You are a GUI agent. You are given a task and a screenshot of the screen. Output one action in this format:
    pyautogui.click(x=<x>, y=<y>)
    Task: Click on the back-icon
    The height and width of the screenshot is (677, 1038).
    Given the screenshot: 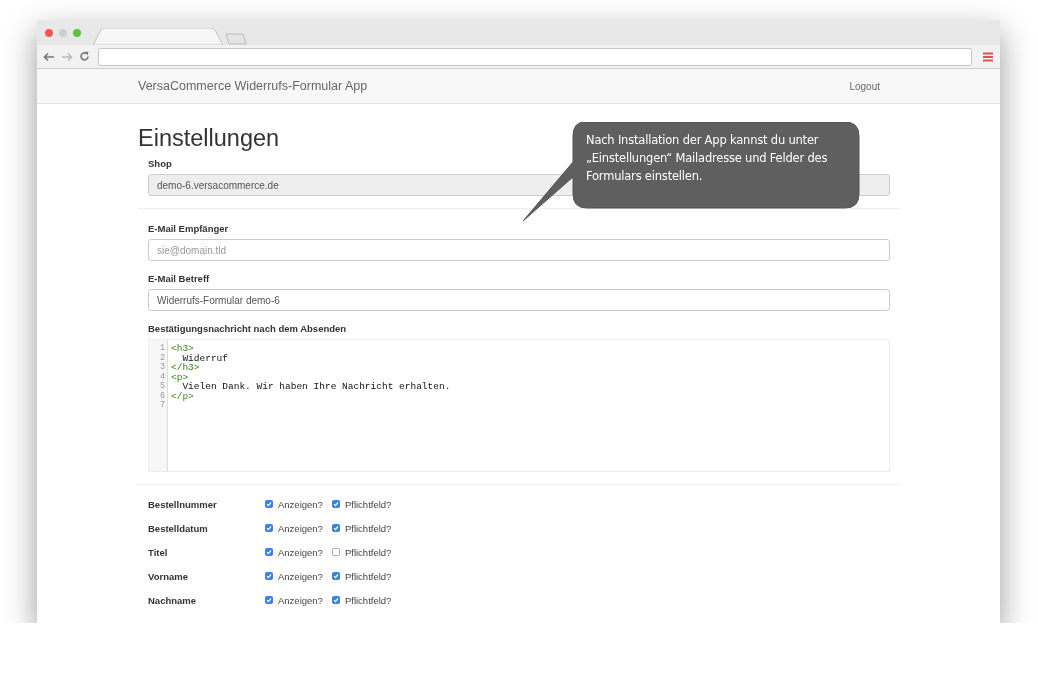 What is the action you would take?
    pyautogui.click(x=49, y=56)
    